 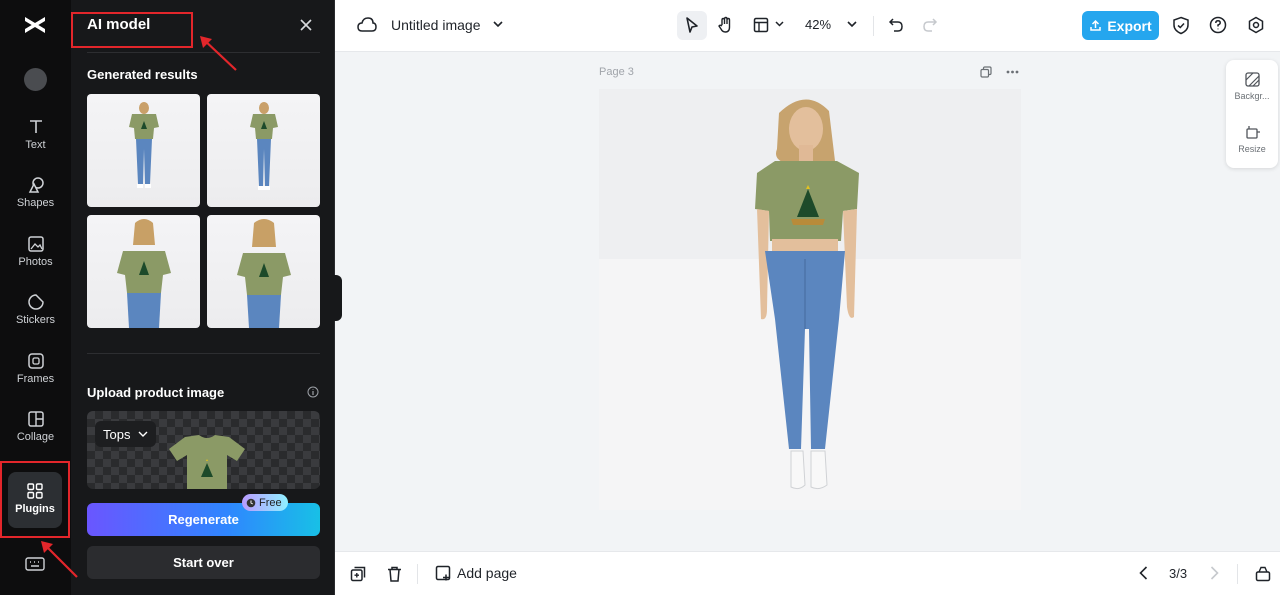 I want to click on collapse-panel-handle, so click(x=338, y=298).